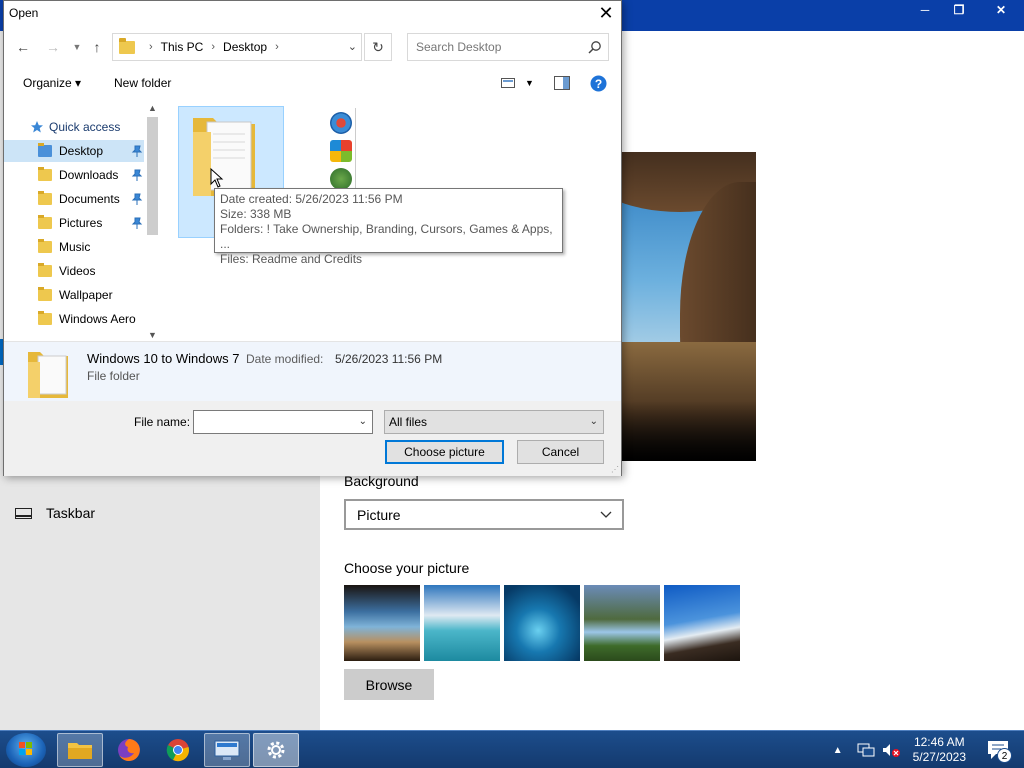  Describe the element at coordinates (688, 306) in the screenshot. I see `background-preview` at that location.